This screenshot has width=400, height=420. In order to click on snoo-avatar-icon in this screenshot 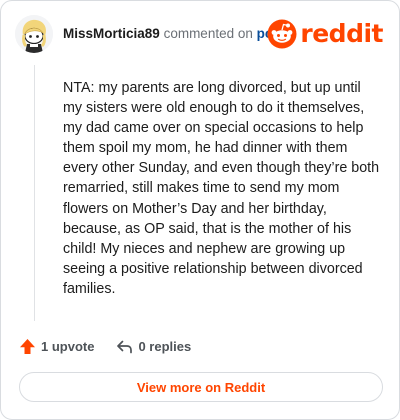, I will do `click(34, 34)`.